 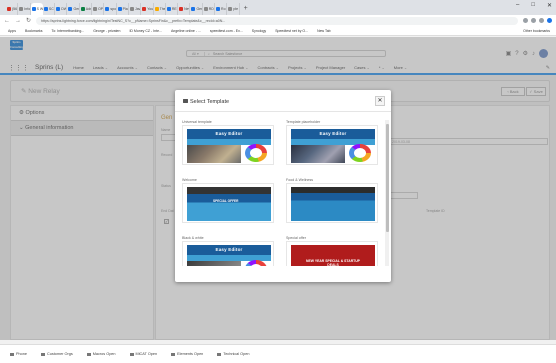 What do you see at coordinates (98, 9) in the screenshot?
I see `browser-tab: OPF` at bounding box center [98, 9].